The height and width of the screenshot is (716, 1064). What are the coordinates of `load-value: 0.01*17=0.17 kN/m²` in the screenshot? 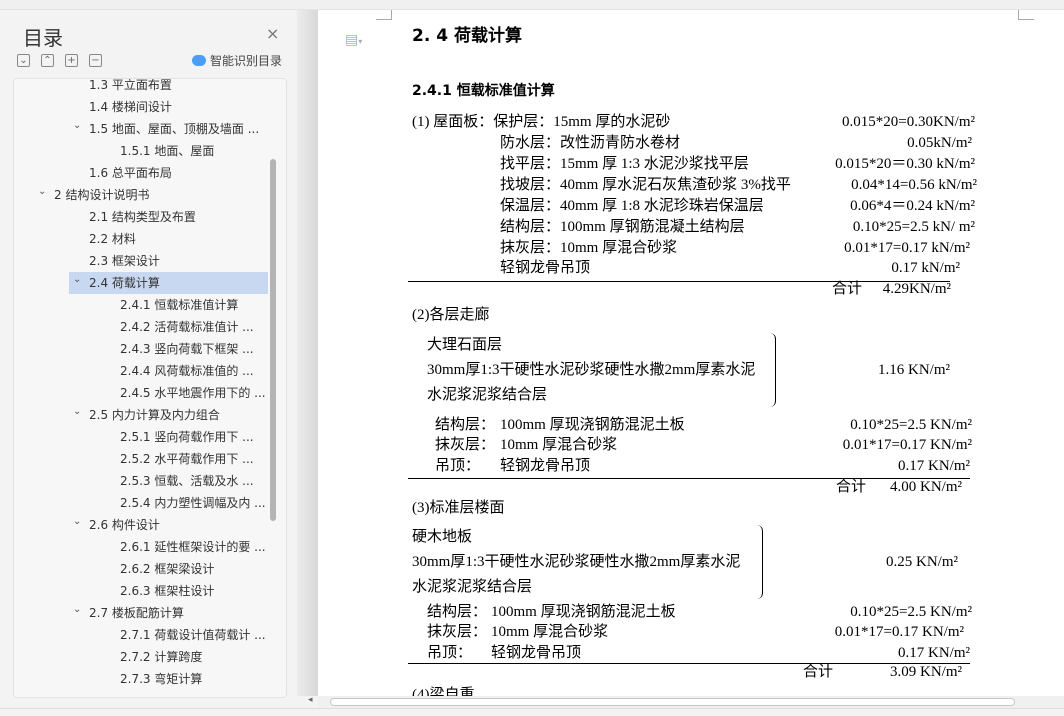 It's located at (907, 248).